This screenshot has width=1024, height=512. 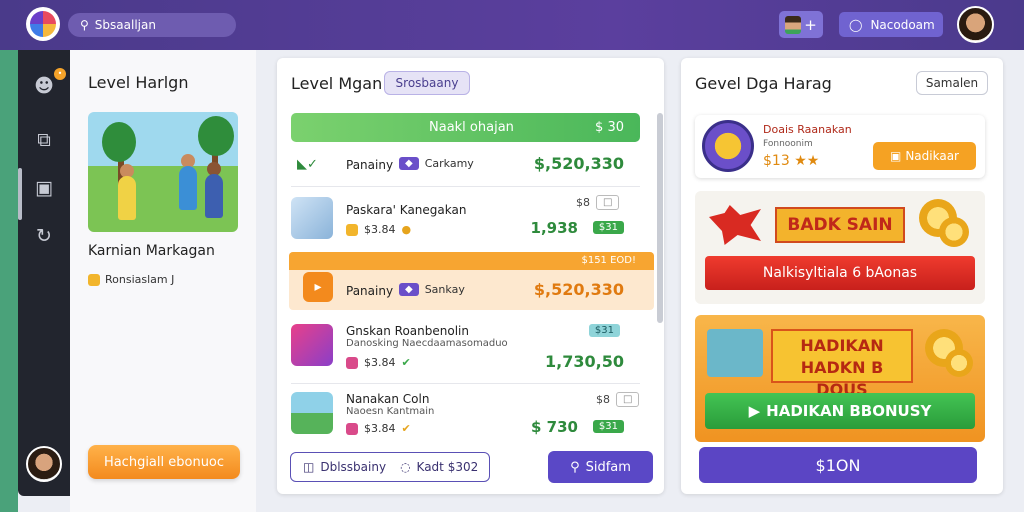 What do you see at coordinates (840, 225) in the screenshot?
I see `sale-banner: BADK SAIN` at bounding box center [840, 225].